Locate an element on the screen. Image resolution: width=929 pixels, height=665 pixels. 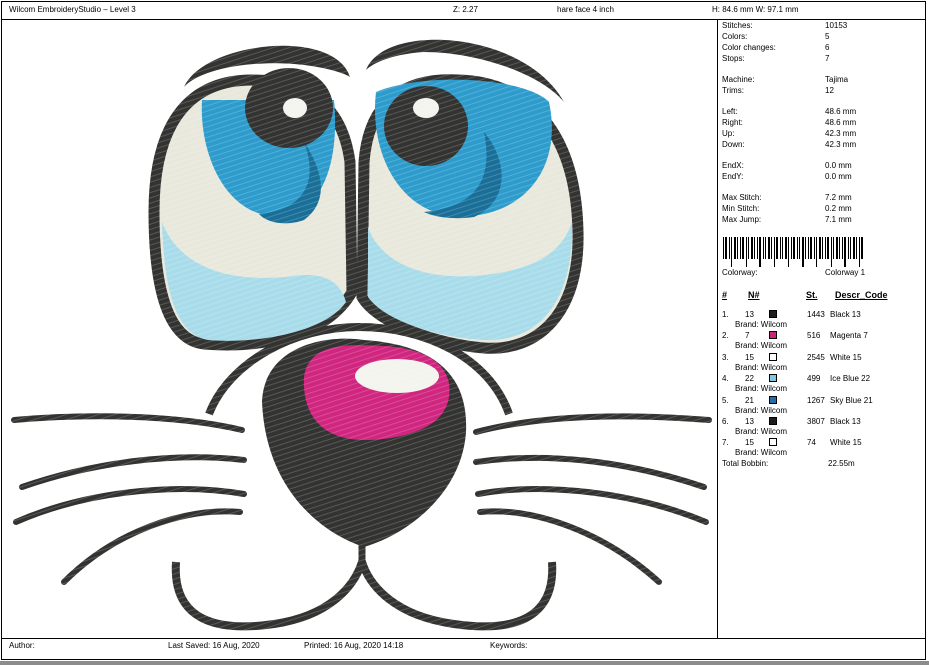
color-number: 2. is located at coordinates (725, 336).